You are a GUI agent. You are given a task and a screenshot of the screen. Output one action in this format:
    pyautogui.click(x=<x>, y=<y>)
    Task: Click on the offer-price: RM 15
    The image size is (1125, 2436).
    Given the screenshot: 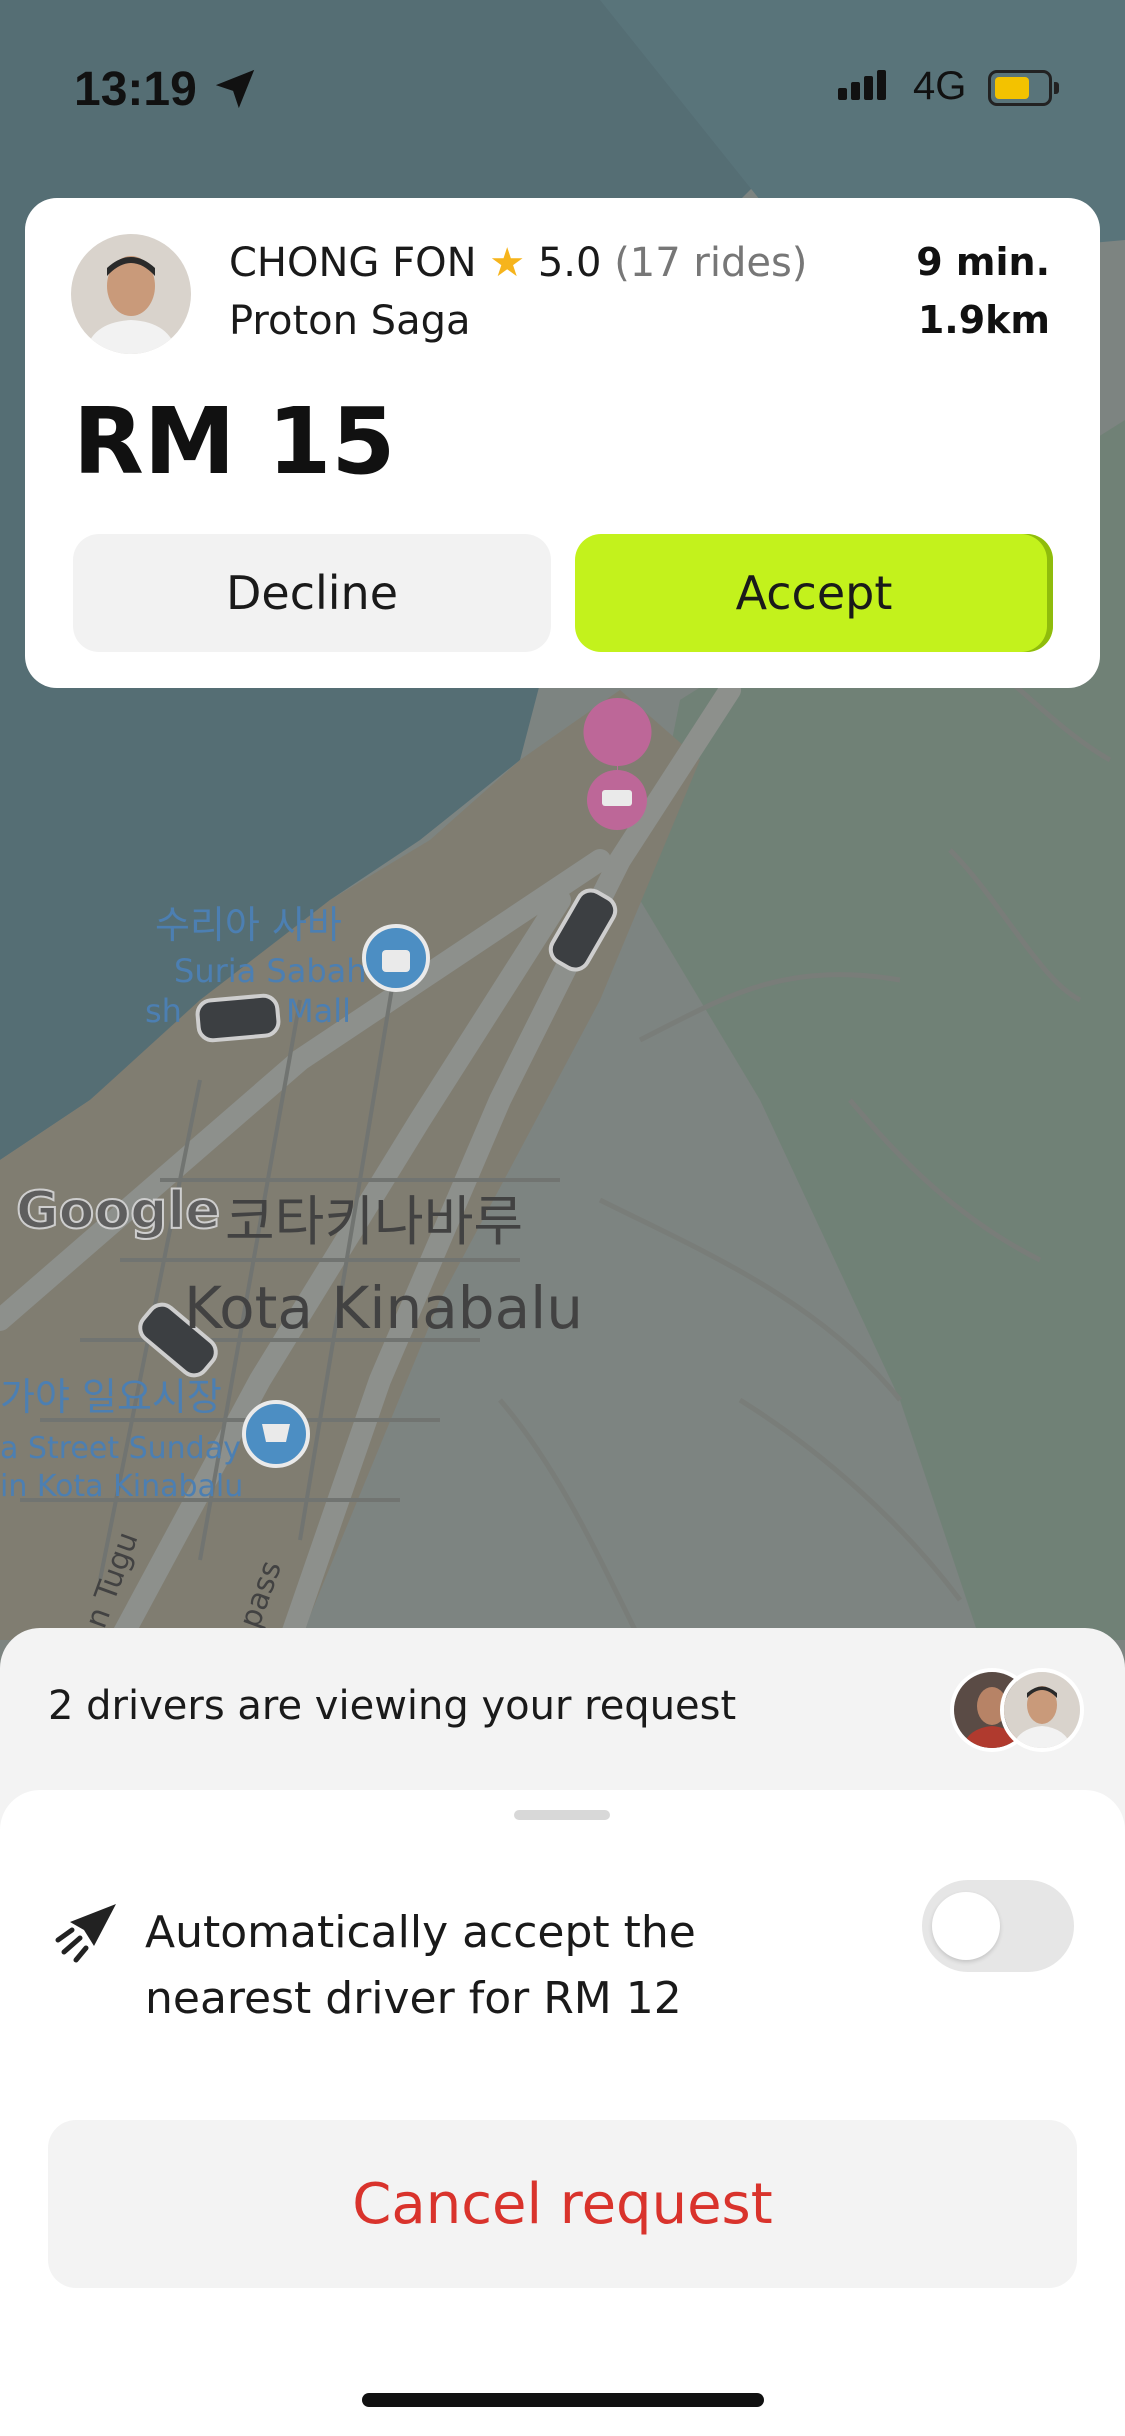 What is the action you would take?
    pyautogui.click(x=234, y=441)
    